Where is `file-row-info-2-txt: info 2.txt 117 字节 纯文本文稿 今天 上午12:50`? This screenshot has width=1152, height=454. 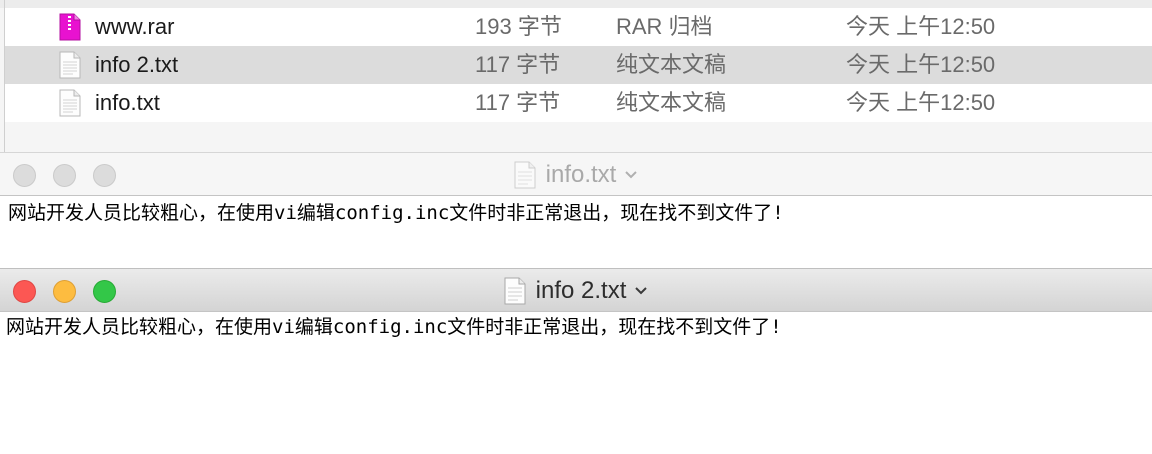
file-row-info-2-txt: info 2.txt 117 字节 纯文本文稿 今天 上午12:50 is located at coordinates (578, 65).